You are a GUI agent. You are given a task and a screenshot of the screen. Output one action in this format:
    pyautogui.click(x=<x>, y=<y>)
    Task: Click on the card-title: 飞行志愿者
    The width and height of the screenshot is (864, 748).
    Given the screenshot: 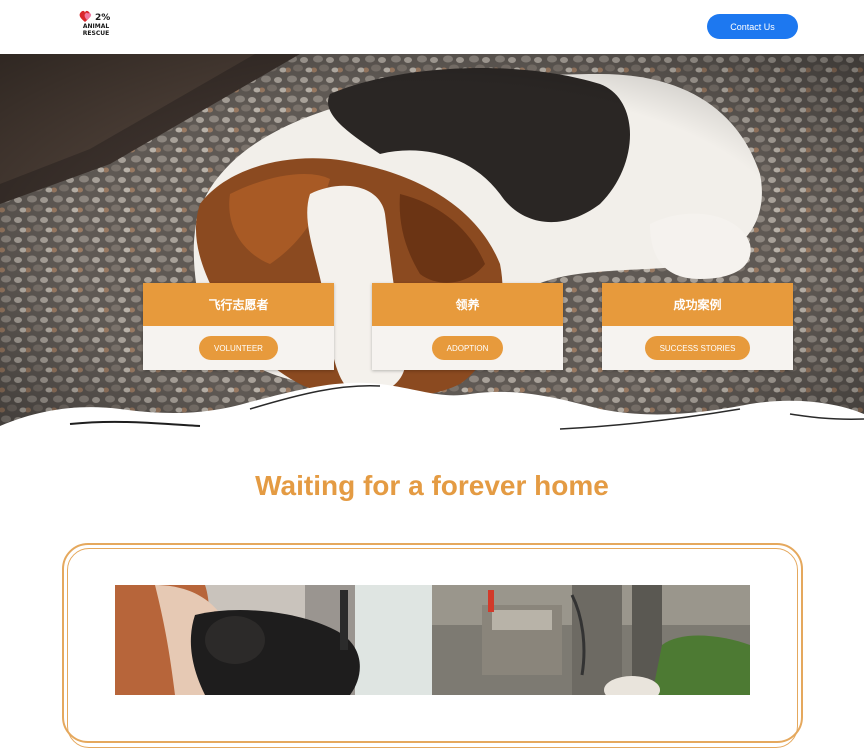 What is the action you would take?
    pyautogui.click(x=238, y=304)
    